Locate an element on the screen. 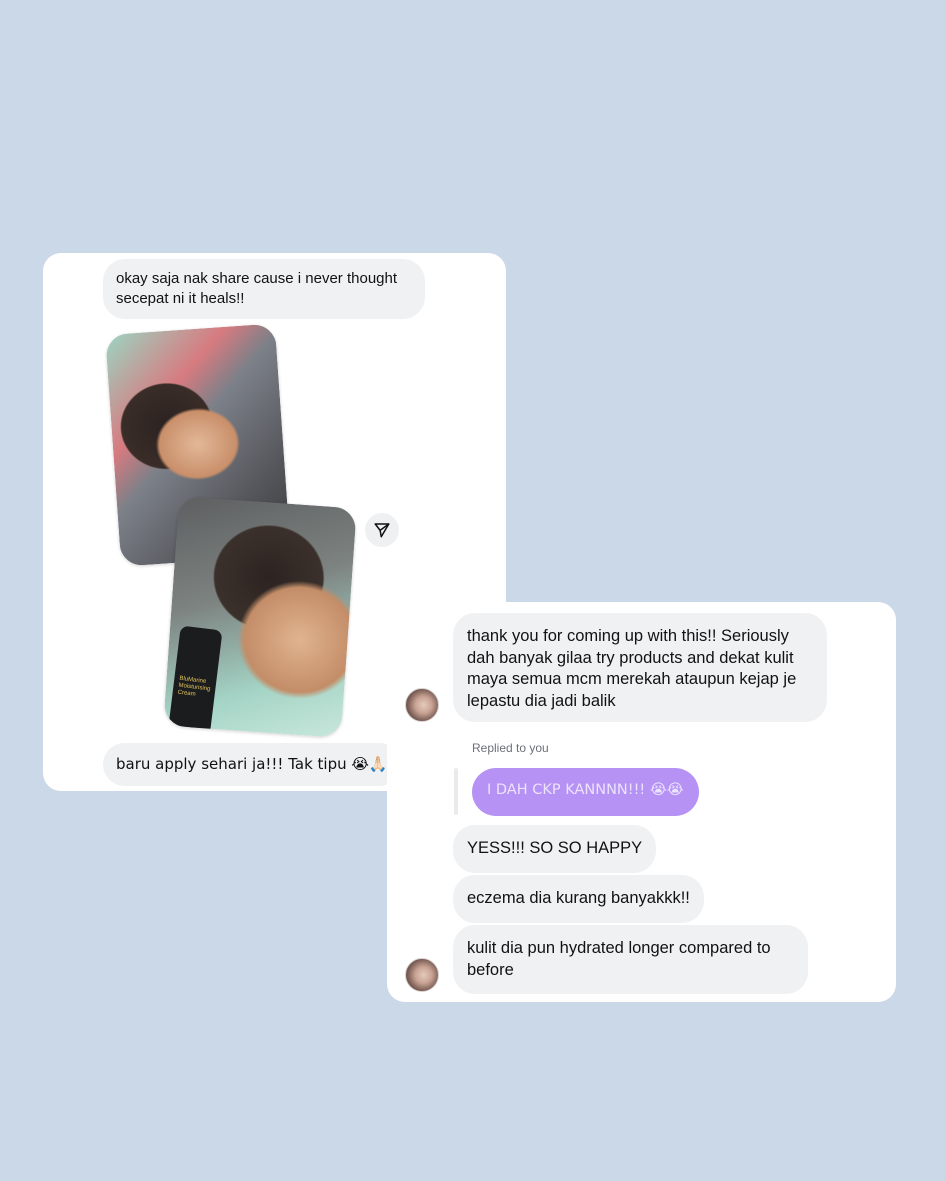  replied-message-bubble: I DAH CKP KANNNN!!! 😭😭 is located at coordinates (585, 792).